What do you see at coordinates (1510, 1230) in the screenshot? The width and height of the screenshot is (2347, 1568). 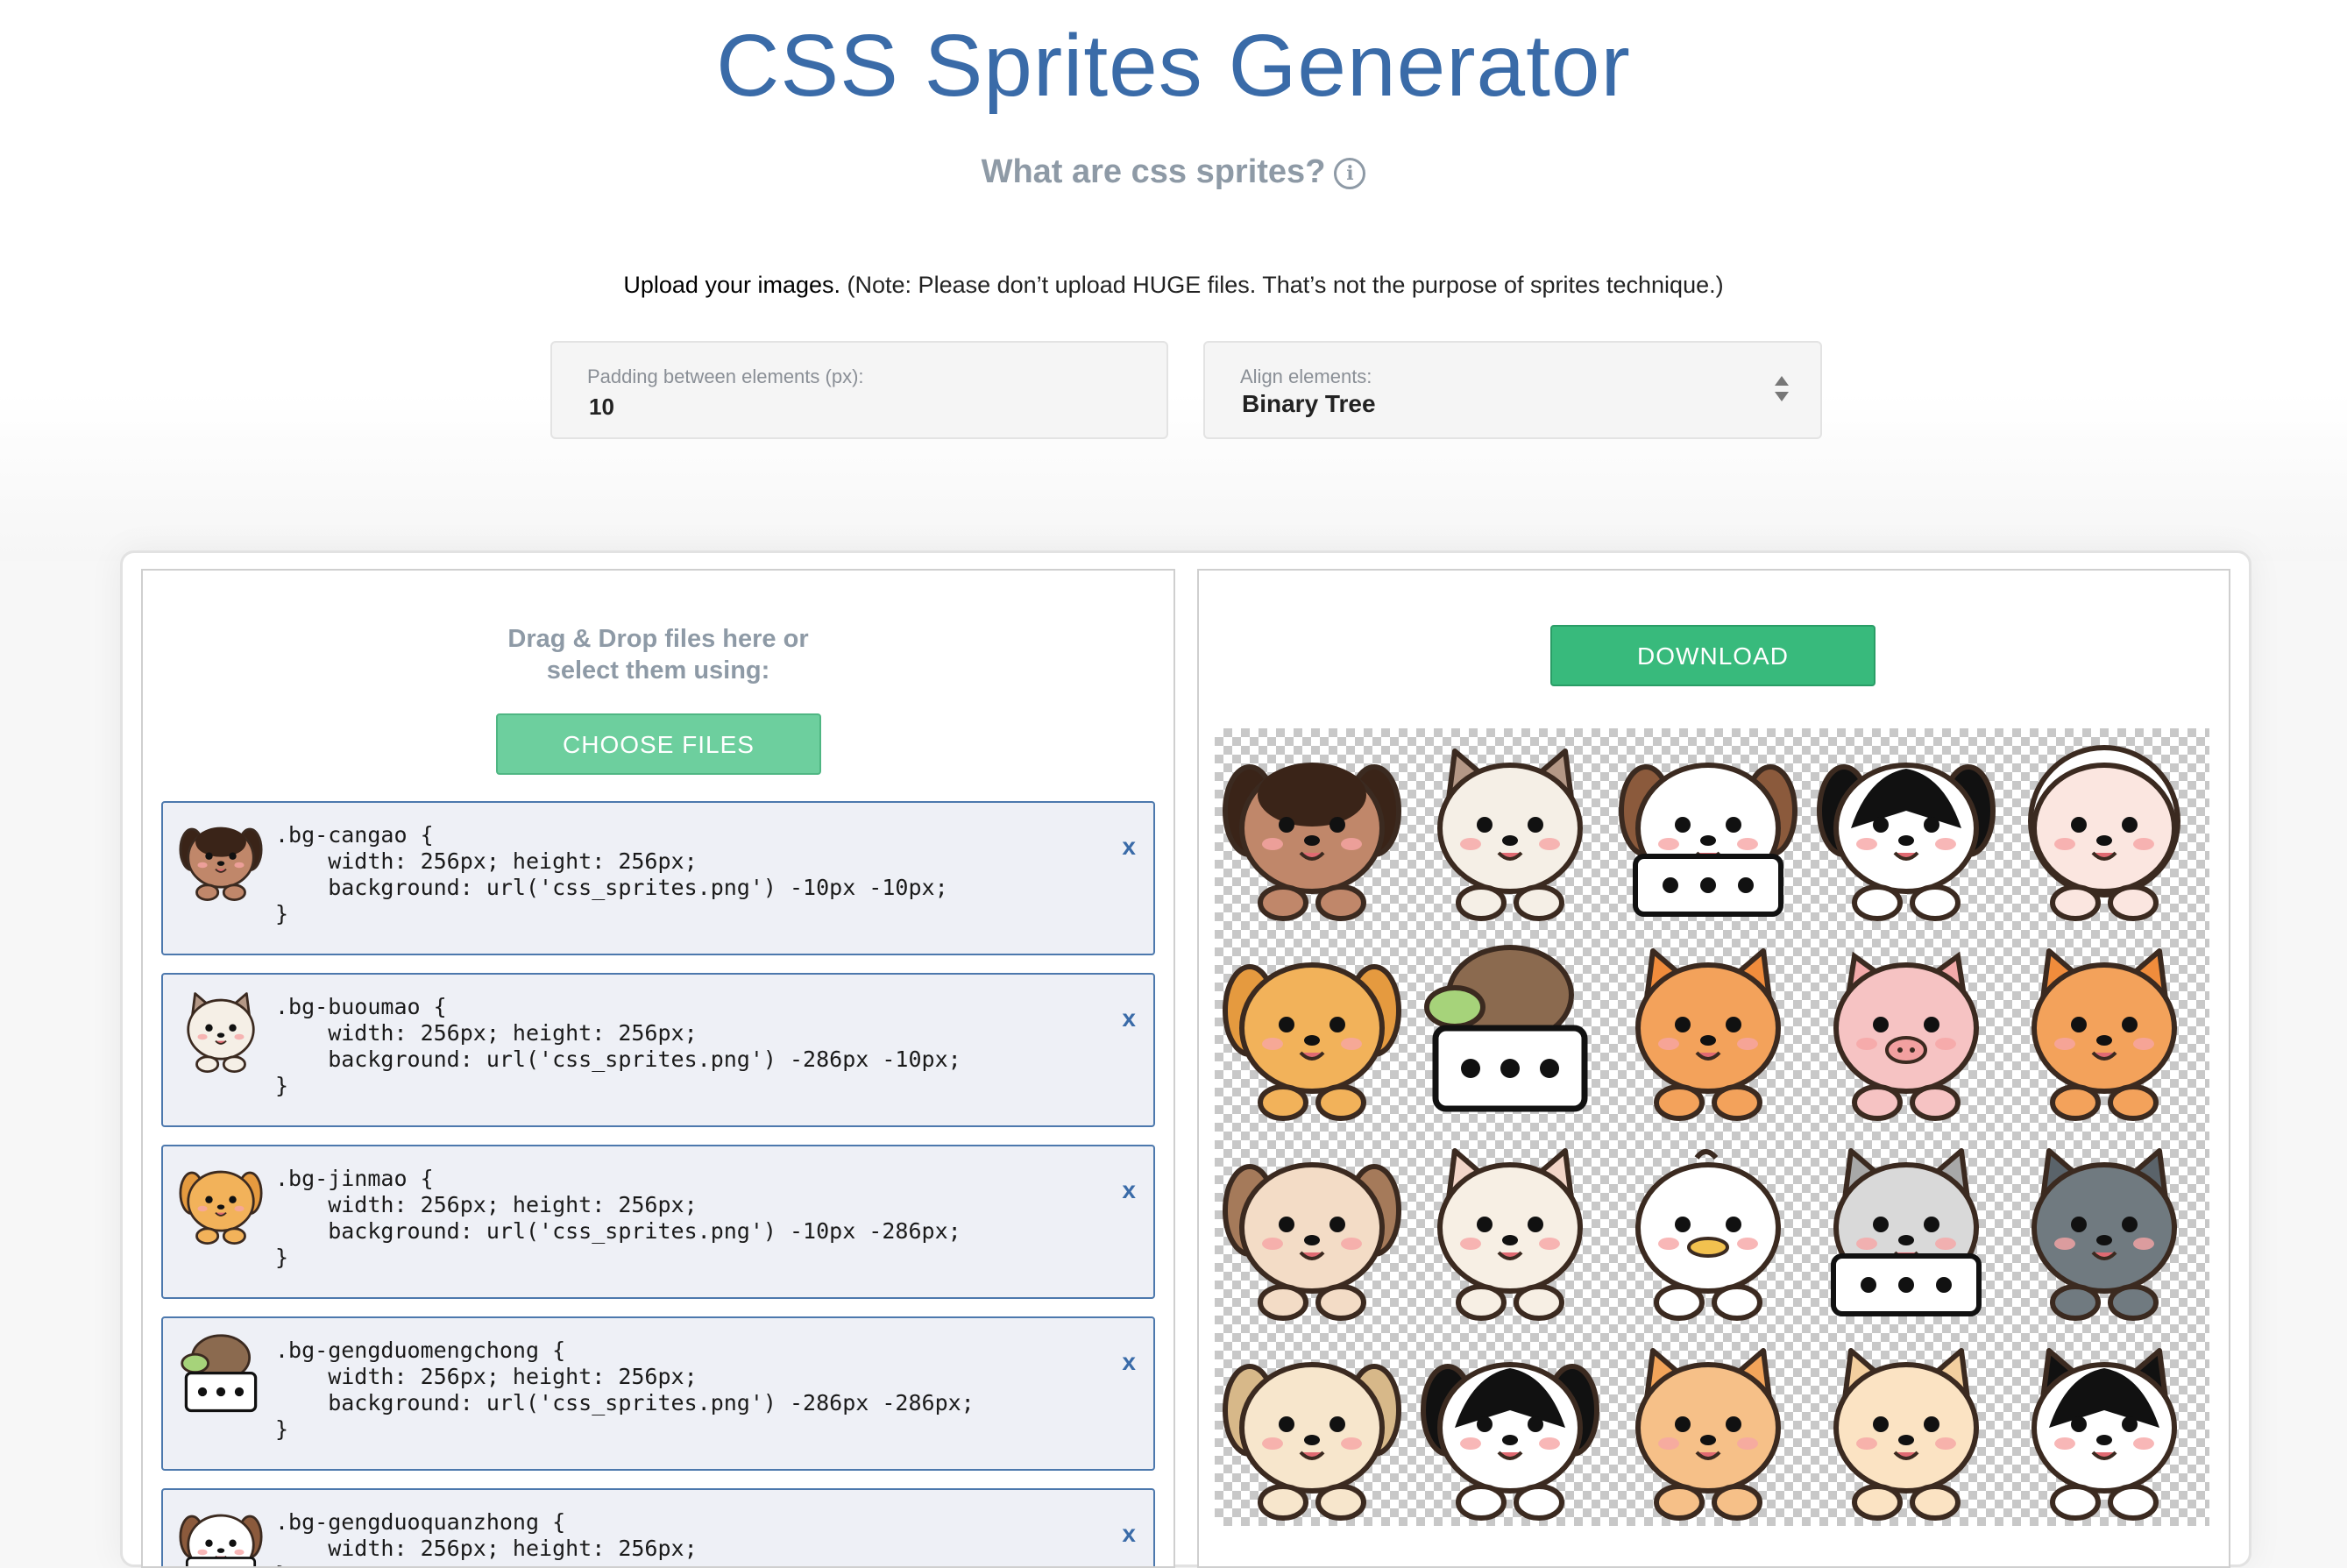 I see `bulldog-sprite` at bounding box center [1510, 1230].